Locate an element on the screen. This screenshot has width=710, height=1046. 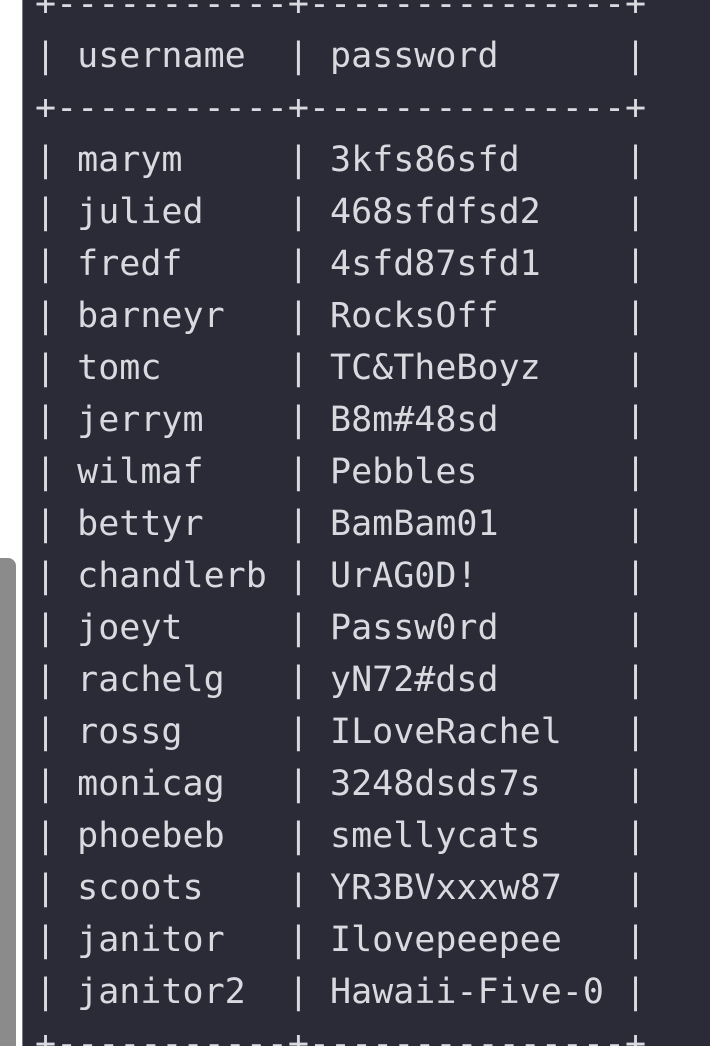
table-row: | rachelg | yN72#dsd | is located at coordinates (341, 680).